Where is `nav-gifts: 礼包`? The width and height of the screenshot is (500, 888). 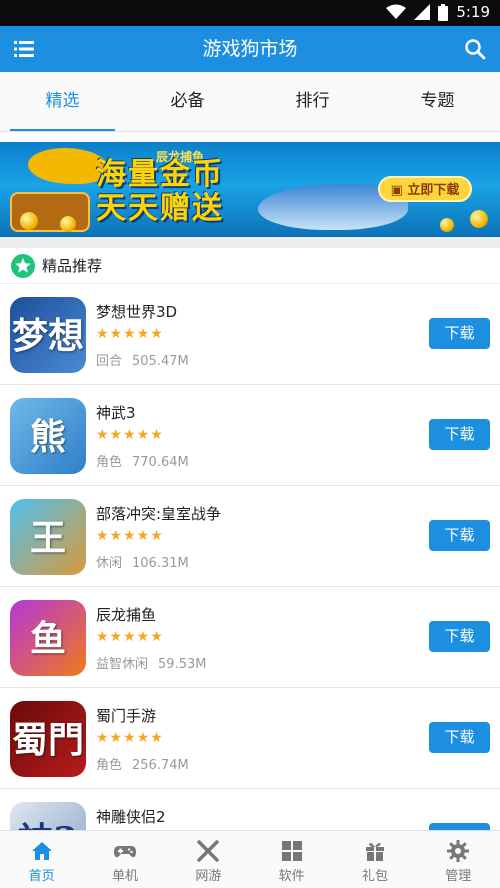
nav-gifts: 礼包 is located at coordinates (374, 859).